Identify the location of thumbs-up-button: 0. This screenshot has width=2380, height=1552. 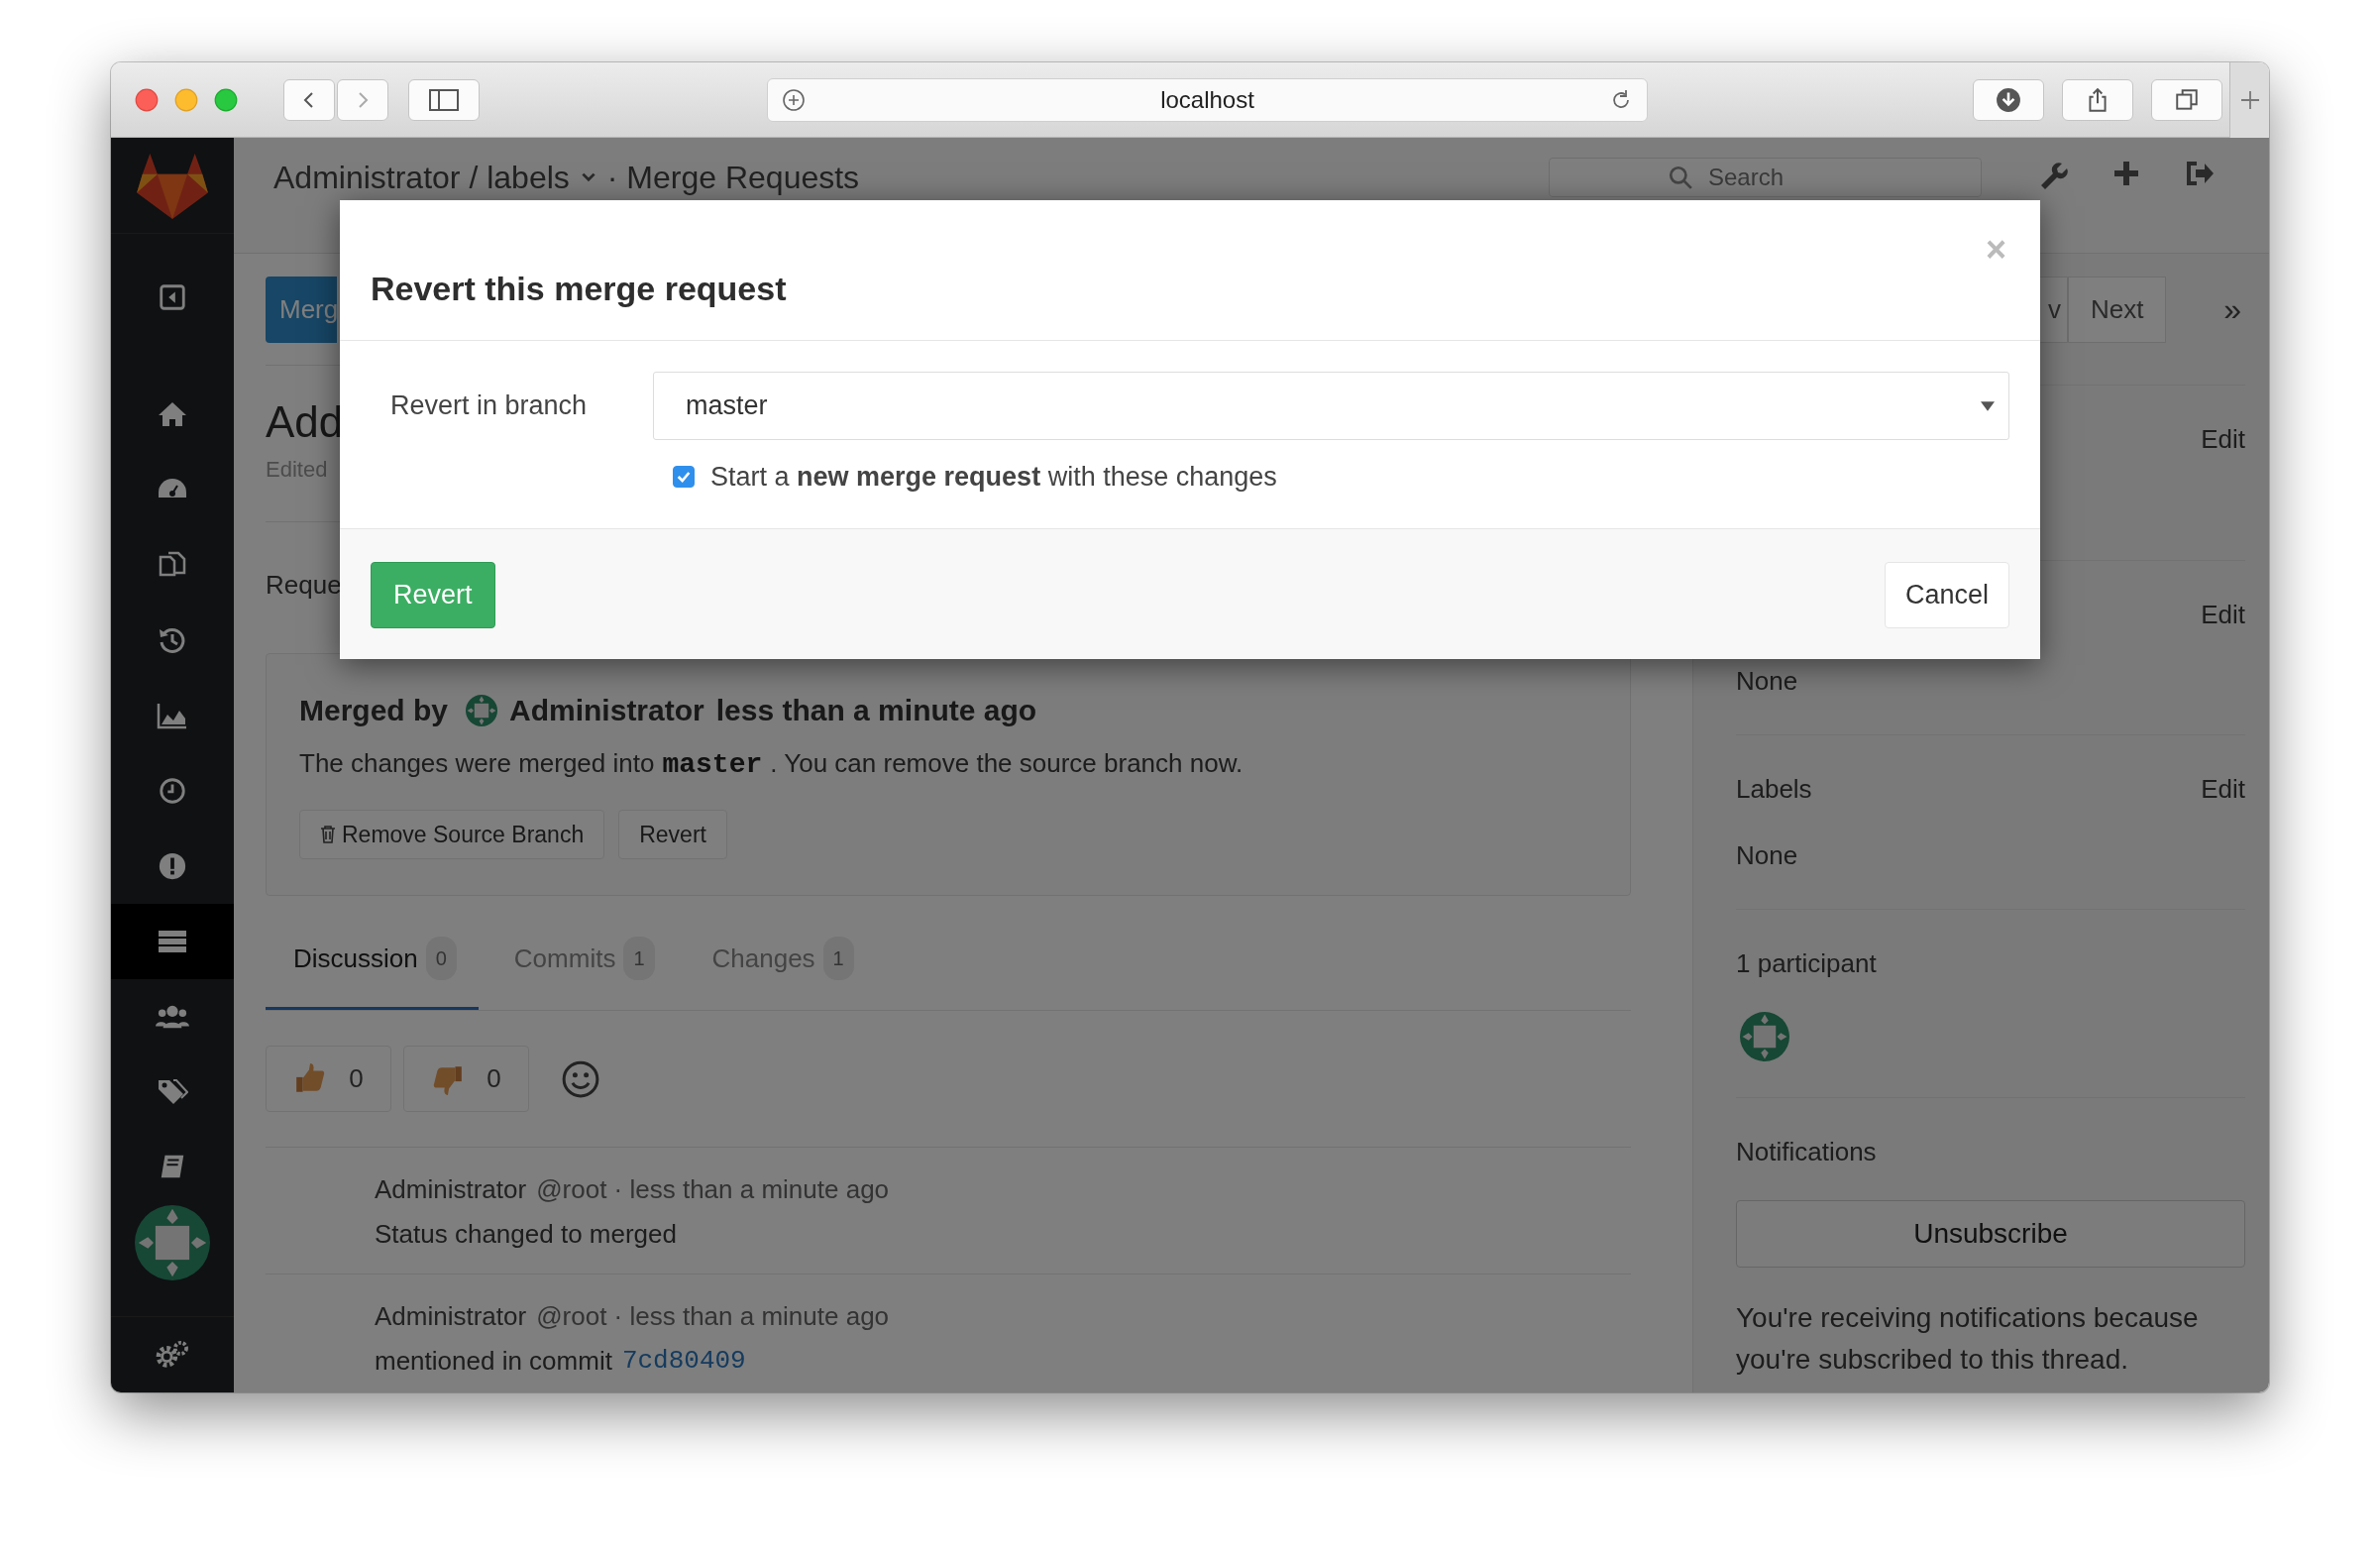
(328, 1079).